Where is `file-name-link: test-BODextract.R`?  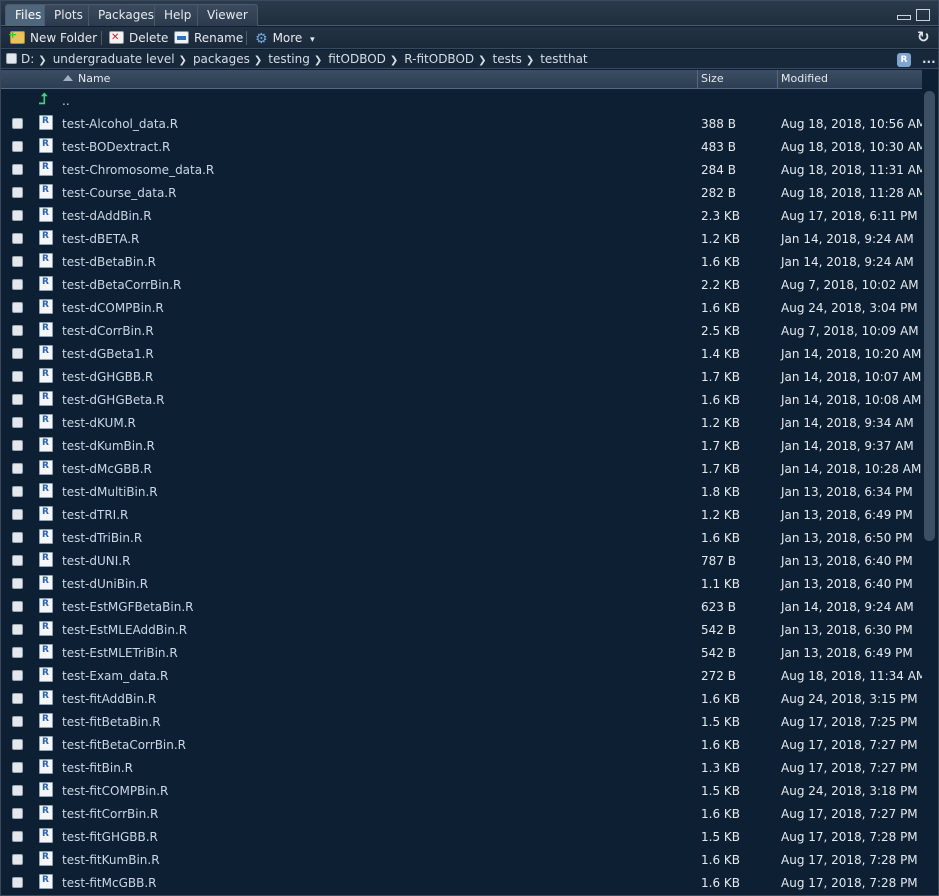
file-name-link: test-BODextract.R is located at coordinates (116, 147).